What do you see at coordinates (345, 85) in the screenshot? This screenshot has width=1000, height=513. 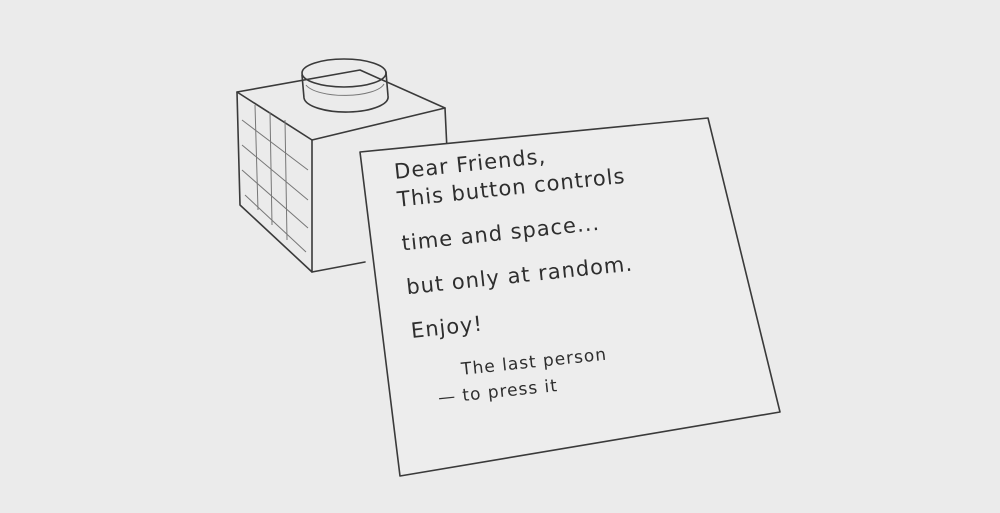 I see `round-button` at bounding box center [345, 85].